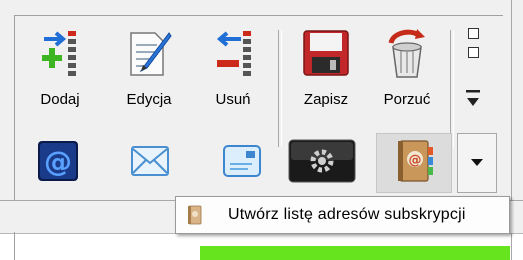  Describe the element at coordinates (195, 215) in the screenshot. I see `address-book-small-icon` at that location.